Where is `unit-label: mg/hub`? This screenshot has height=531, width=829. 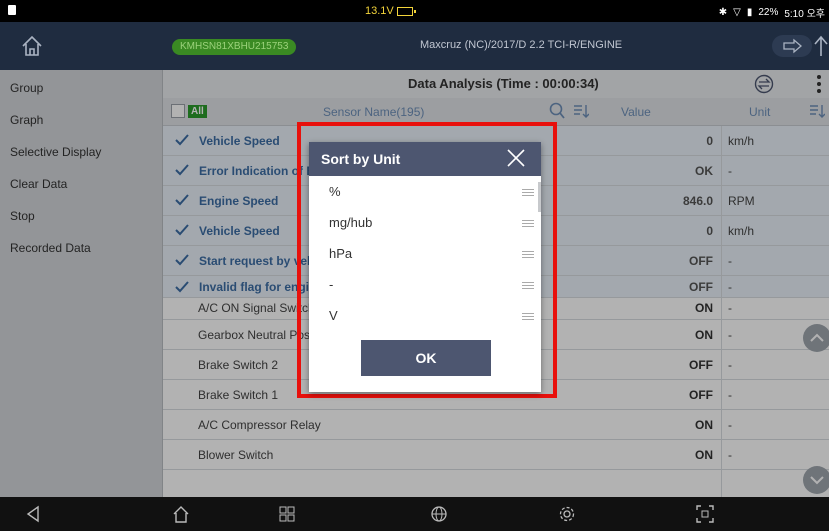 unit-label: mg/hub is located at coordinates (351, 222).